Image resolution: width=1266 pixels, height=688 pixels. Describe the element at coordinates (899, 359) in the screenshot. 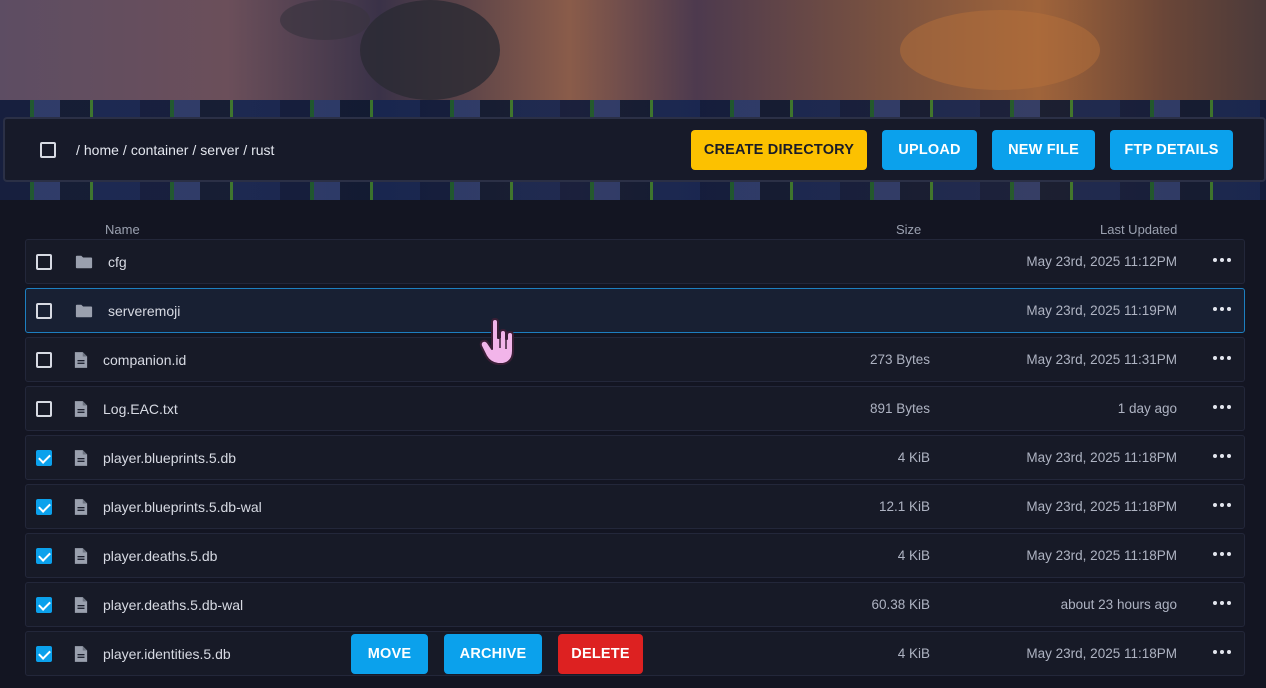

I see `file-size: 273 Bytes` at that location.